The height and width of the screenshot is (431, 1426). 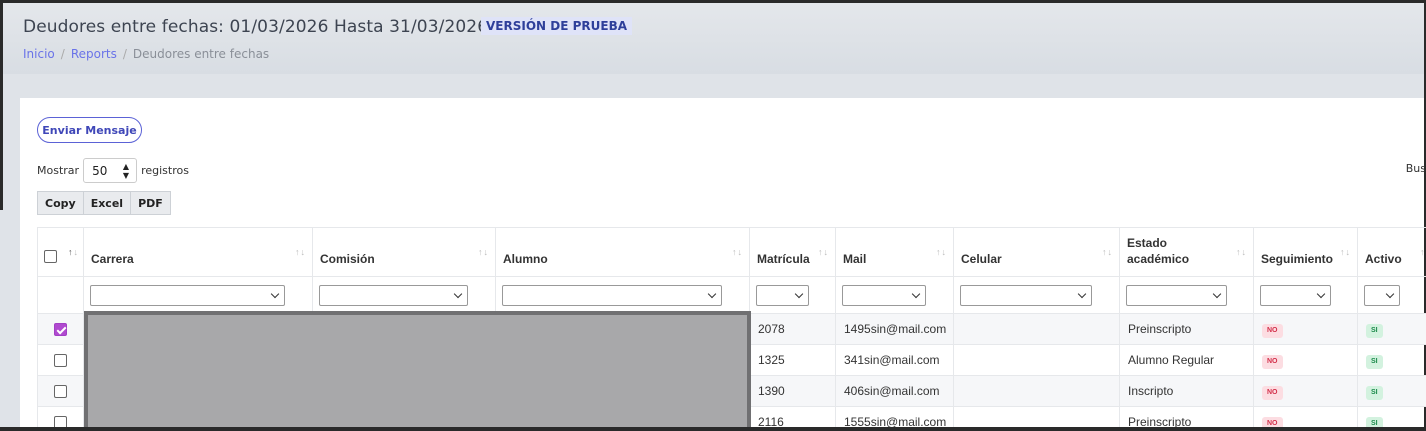 What do you see at coordinates (894, 252) in the screenshot?
I see `column-header-mail: Mail ↑↓` at bounding box center [894, 252].